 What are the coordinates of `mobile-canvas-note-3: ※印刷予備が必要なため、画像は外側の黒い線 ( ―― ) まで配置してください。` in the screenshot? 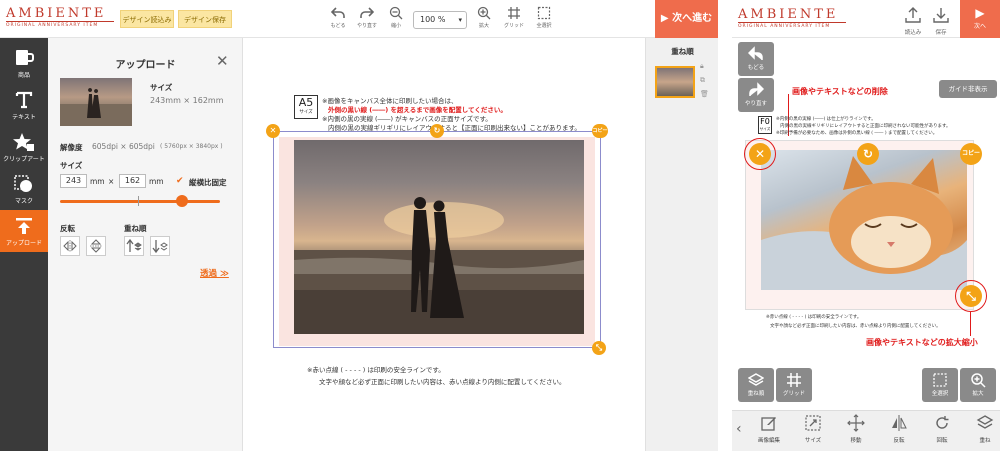 It's located at (857, 133).